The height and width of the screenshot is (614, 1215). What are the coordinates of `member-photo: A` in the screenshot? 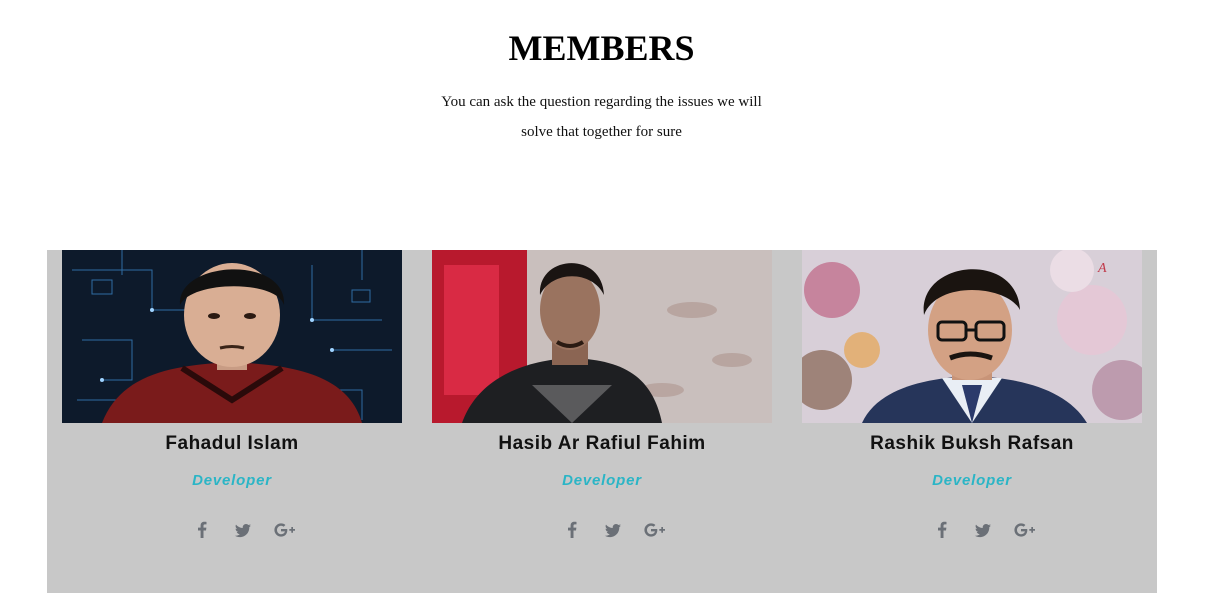 It's located at (972, 336).